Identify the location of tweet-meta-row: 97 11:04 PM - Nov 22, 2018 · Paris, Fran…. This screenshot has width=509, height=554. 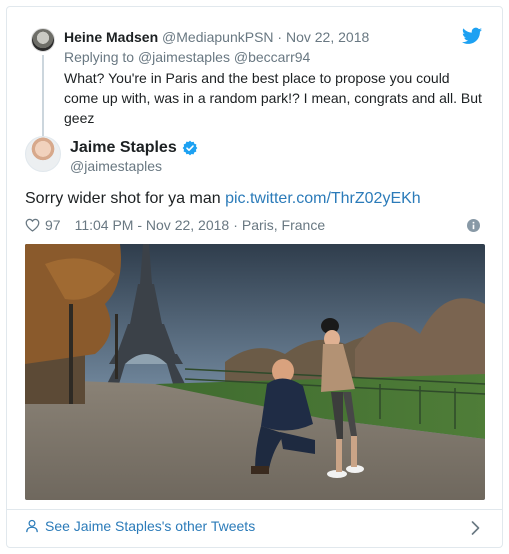
(175, 225).